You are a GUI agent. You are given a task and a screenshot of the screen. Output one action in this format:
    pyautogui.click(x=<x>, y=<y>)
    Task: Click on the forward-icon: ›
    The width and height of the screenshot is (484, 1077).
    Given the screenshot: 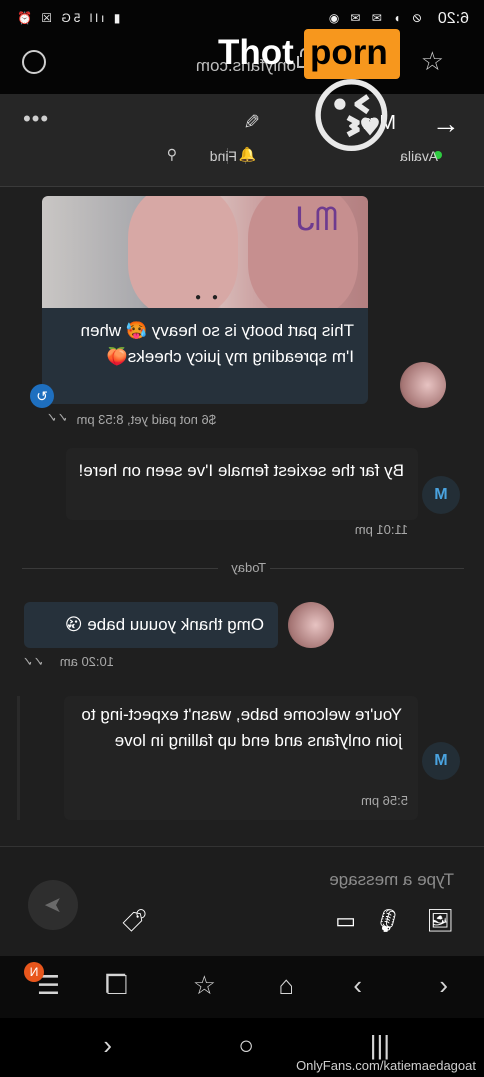 What is the action you would take?
    pyautogui.click(x=357, y=985)
    